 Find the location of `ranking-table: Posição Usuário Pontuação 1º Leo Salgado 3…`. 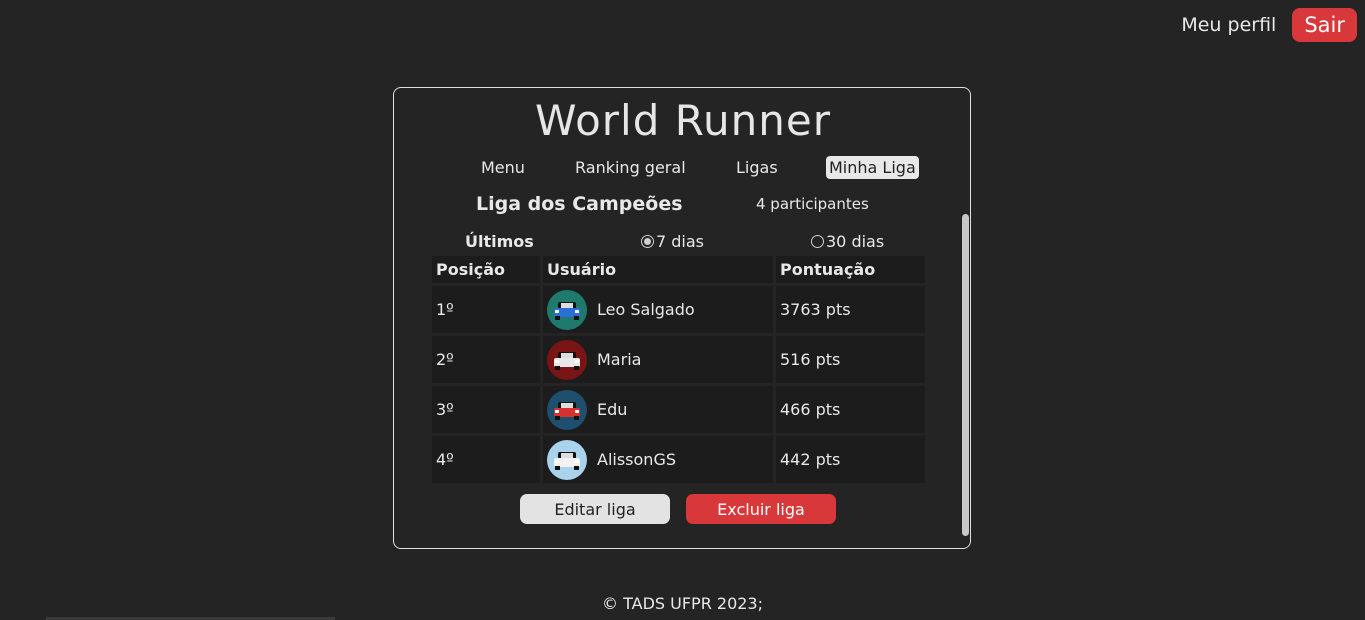

ranking-table: Posição Usuário Pontuação 1º Leo Salgado 3… is located at coordinates (678, 371).